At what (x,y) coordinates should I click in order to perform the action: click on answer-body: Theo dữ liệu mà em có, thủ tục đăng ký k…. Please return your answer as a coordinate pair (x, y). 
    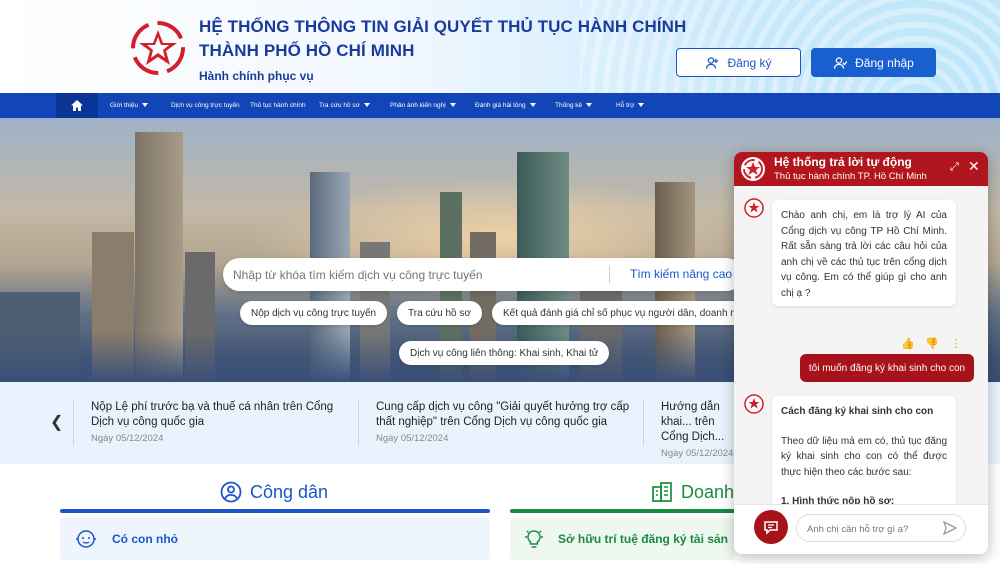
    Looking at the image, I should click on (864, 456).